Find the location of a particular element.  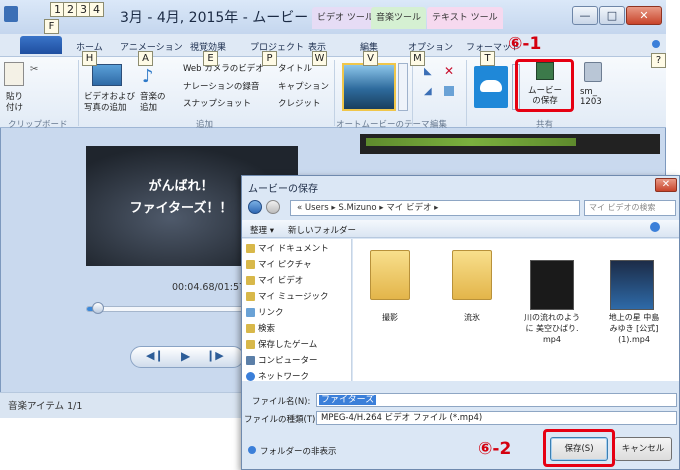

rotate-left-icon: ◣ is located at coordinates (428, 71).